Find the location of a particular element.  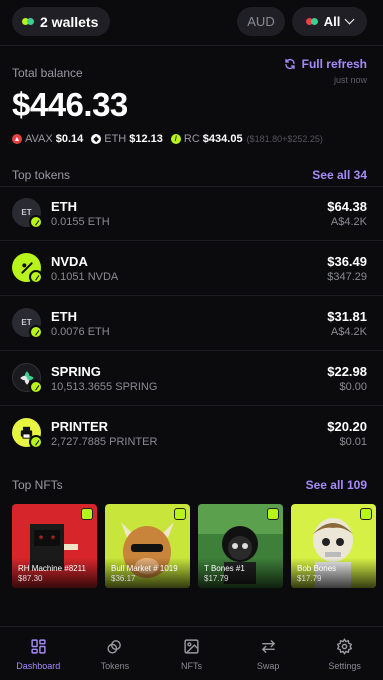

rc-icon: / is located at coordinates (175, 139).